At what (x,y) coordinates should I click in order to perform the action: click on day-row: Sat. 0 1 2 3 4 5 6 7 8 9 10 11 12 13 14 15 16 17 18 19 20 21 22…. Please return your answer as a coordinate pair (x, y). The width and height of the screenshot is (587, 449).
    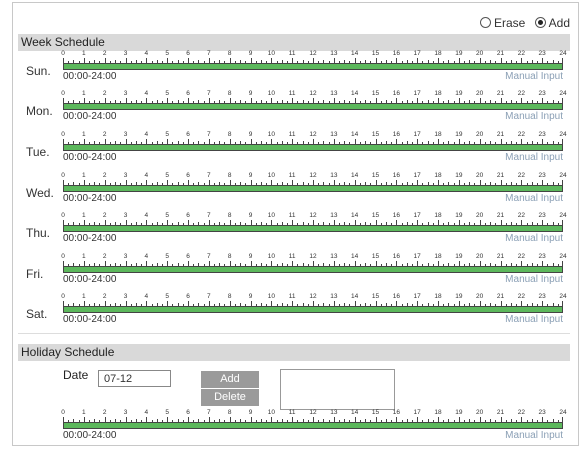
    Looking at the image, I should click on (295, 313).